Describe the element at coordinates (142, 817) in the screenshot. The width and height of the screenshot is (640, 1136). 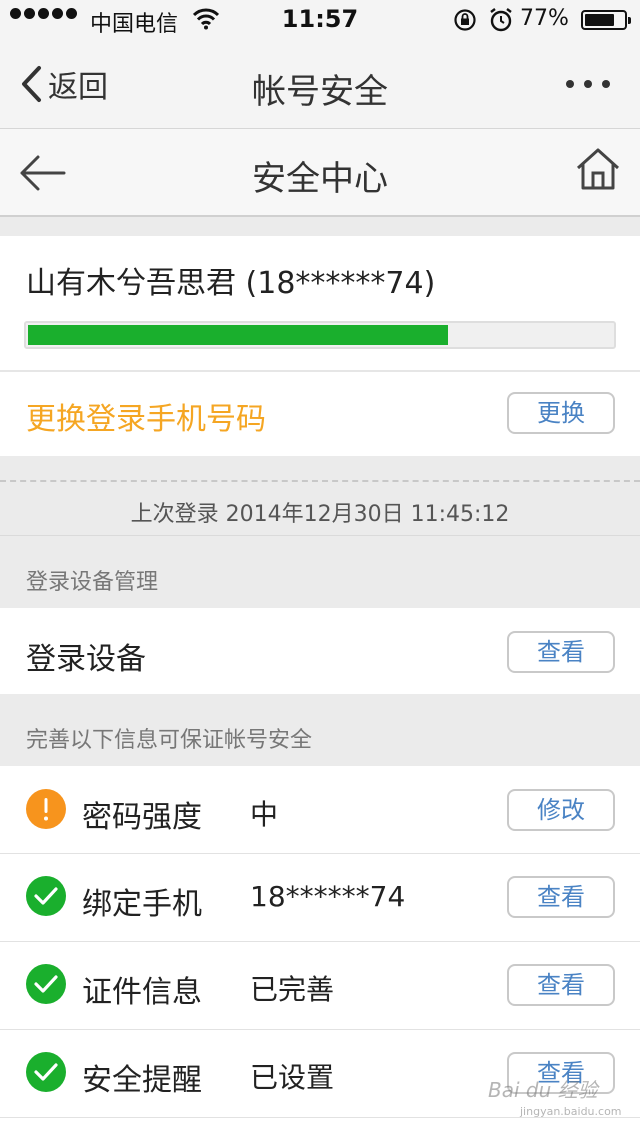
I see `password-strength-label: 密码强度` at that location.